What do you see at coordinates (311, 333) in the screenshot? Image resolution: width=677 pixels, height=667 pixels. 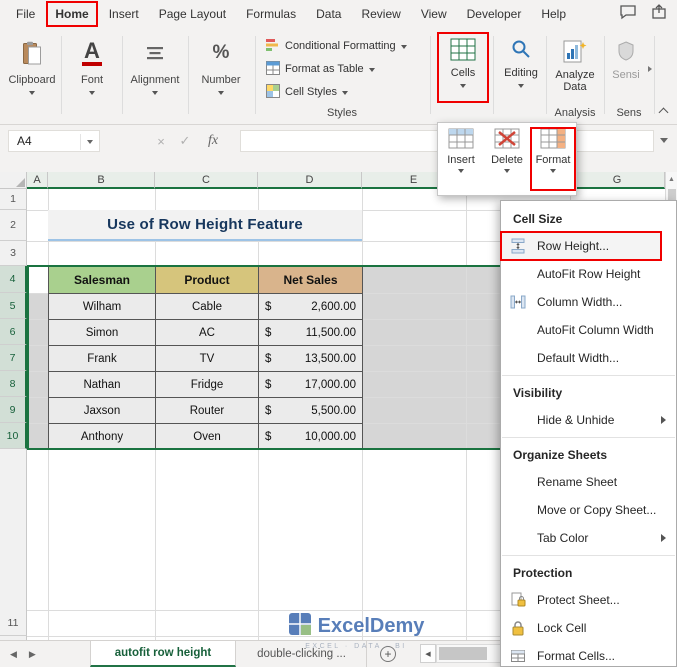 I see `net-sales-cell: $11,500.00` at bounding box center [311, 333].